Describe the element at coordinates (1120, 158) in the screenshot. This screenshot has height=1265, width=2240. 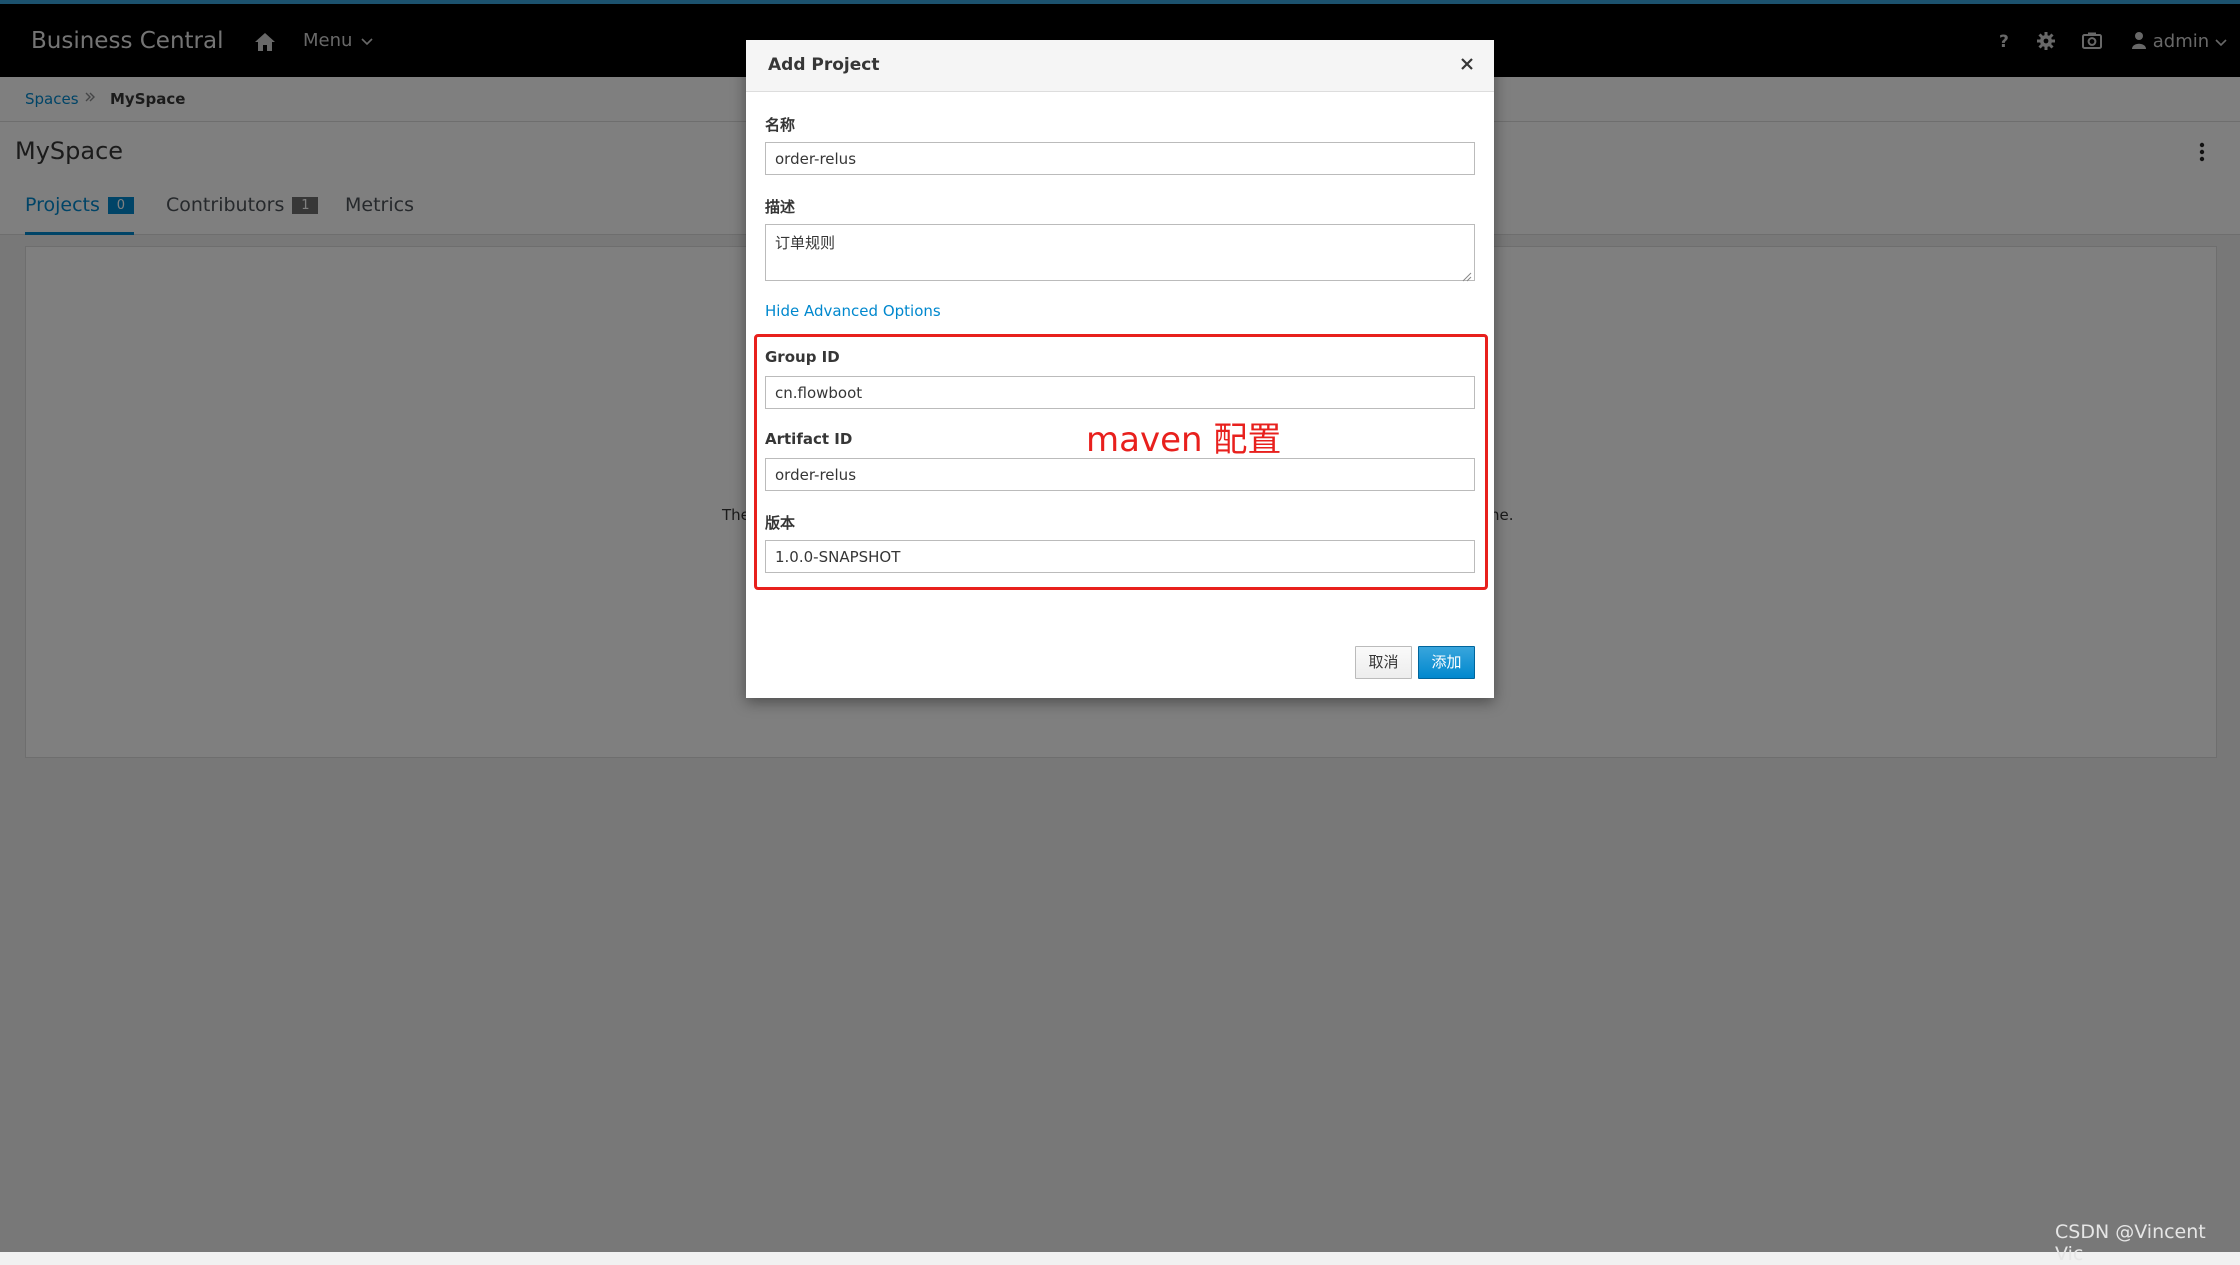
I see `name-input: order-relus` at that location.